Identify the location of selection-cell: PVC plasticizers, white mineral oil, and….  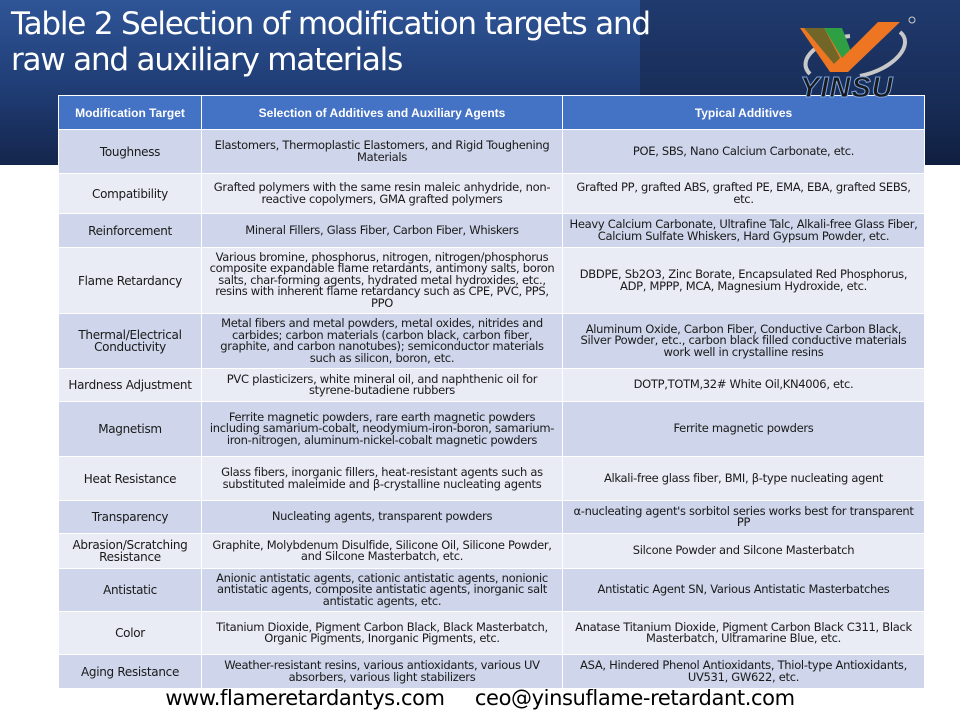
(382, 385).